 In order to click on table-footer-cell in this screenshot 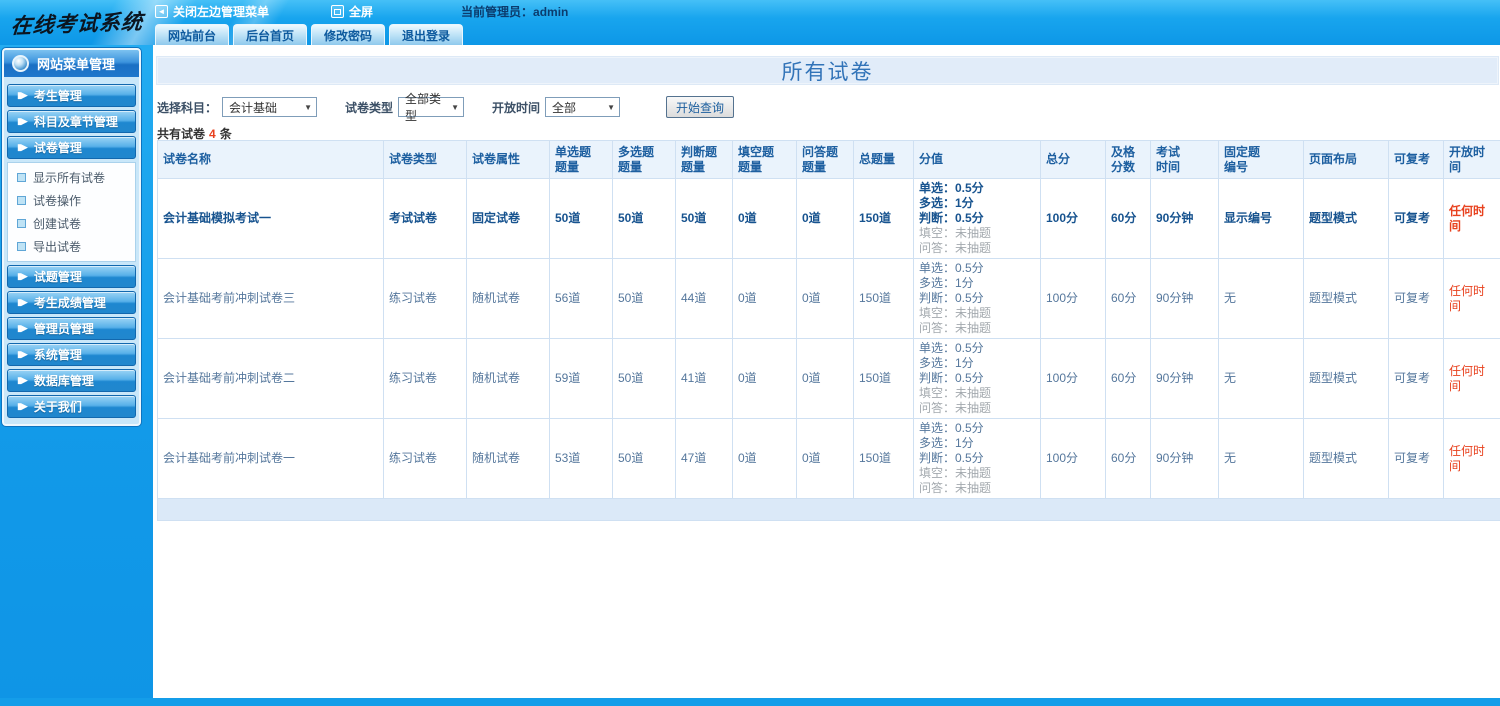, I will do `click(828, 509)`.